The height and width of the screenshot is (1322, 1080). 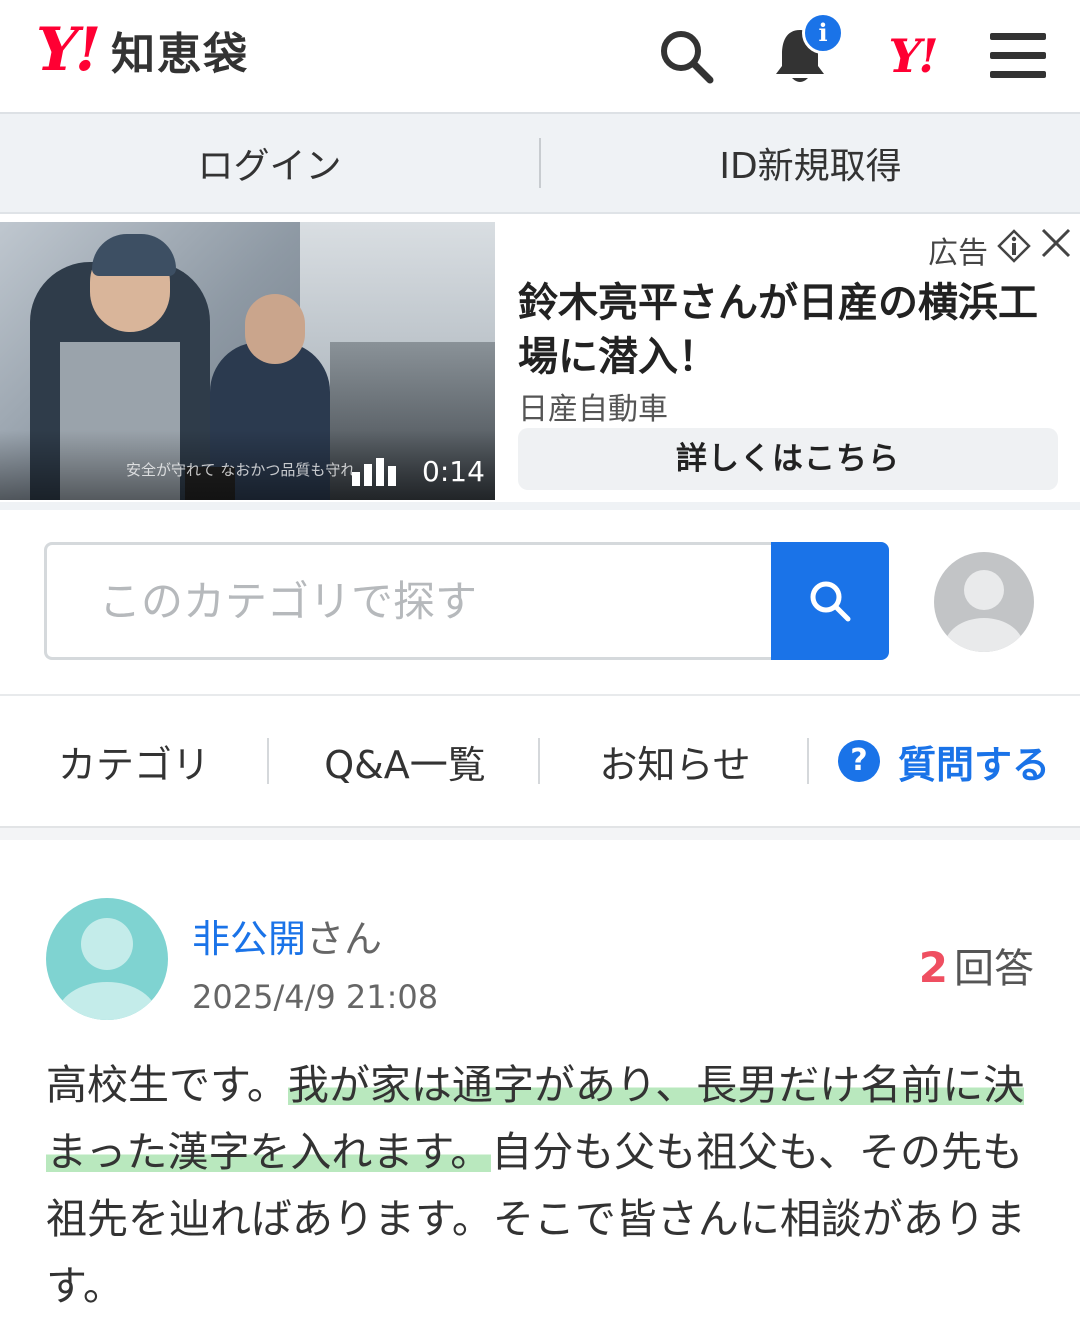 What do you see at coordinates (180, 54) in the screenshot?
I see `logo-text: 知恵袋` at bounding box center [180, 54].